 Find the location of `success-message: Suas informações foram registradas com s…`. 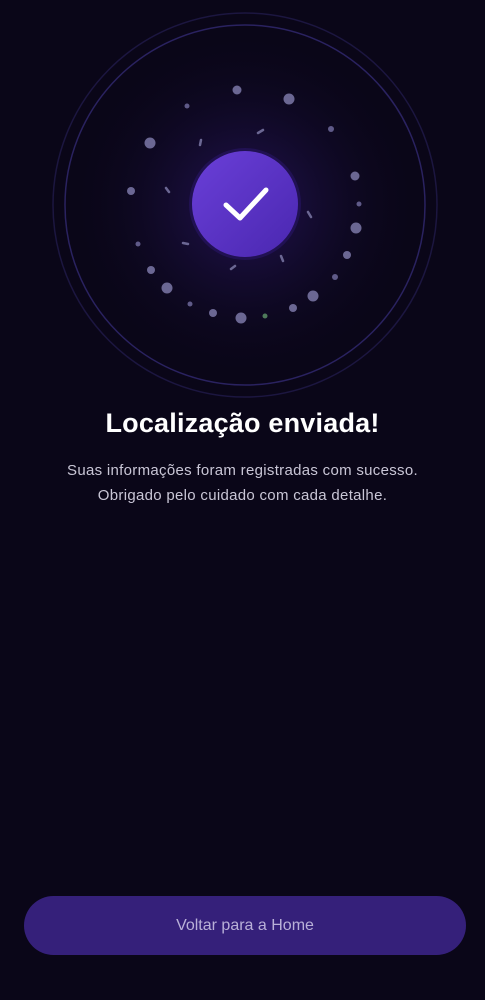

success-message: Suas informações foram registradas com s… is located at coordinates (242, 483).